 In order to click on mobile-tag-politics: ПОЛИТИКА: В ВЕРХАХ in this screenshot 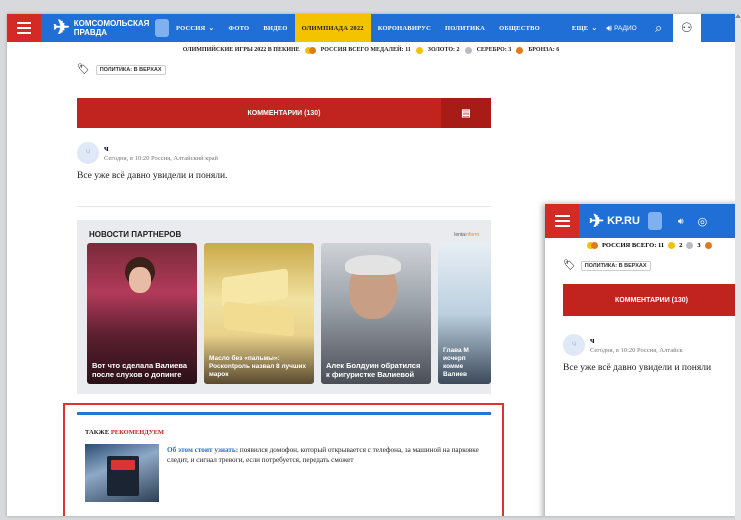, I will do `click(615, 265)`.